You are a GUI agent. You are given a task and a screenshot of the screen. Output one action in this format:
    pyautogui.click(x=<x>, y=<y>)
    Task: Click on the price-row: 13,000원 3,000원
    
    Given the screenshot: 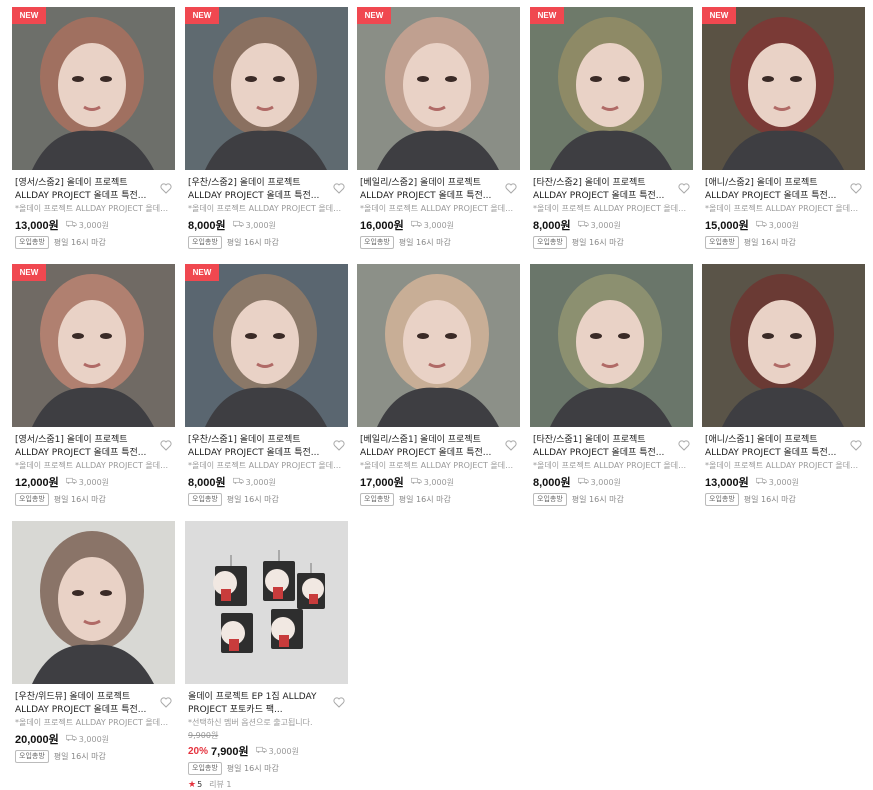 What is the action you would take?
    pyautogui.click(x=785, y=482)
    